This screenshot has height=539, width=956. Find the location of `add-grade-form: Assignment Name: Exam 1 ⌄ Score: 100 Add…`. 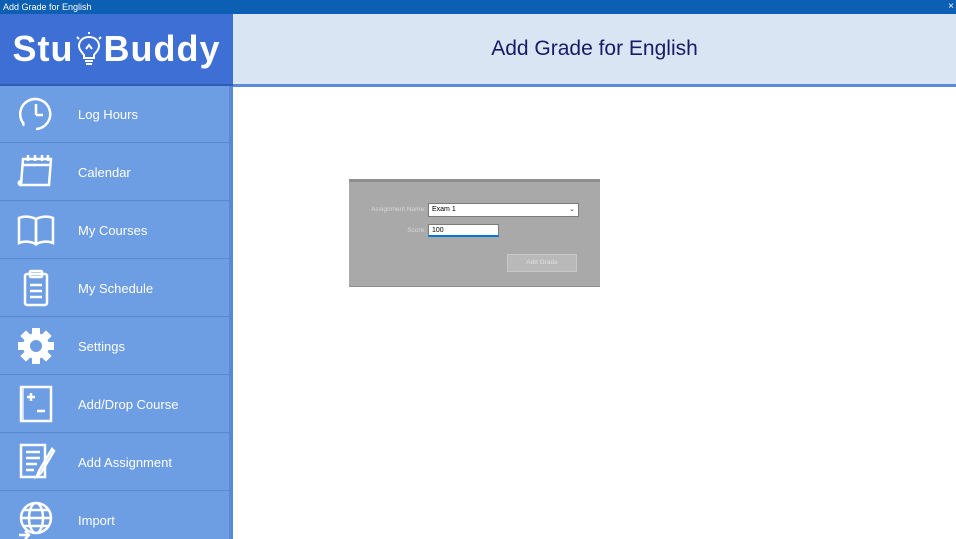

add-grade-form: Assignment Name: Exam 1 ⌄ Score: 100 Add… is located at coordinates (474, 233).